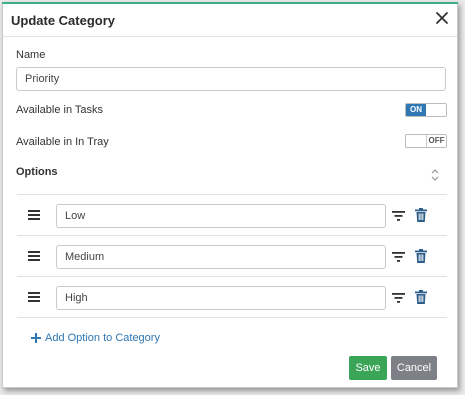 The image size is (465, 395). Describe the element at coordinates (416, 110) in the screenshot. I see `toggle-on-text: ON` at that location.